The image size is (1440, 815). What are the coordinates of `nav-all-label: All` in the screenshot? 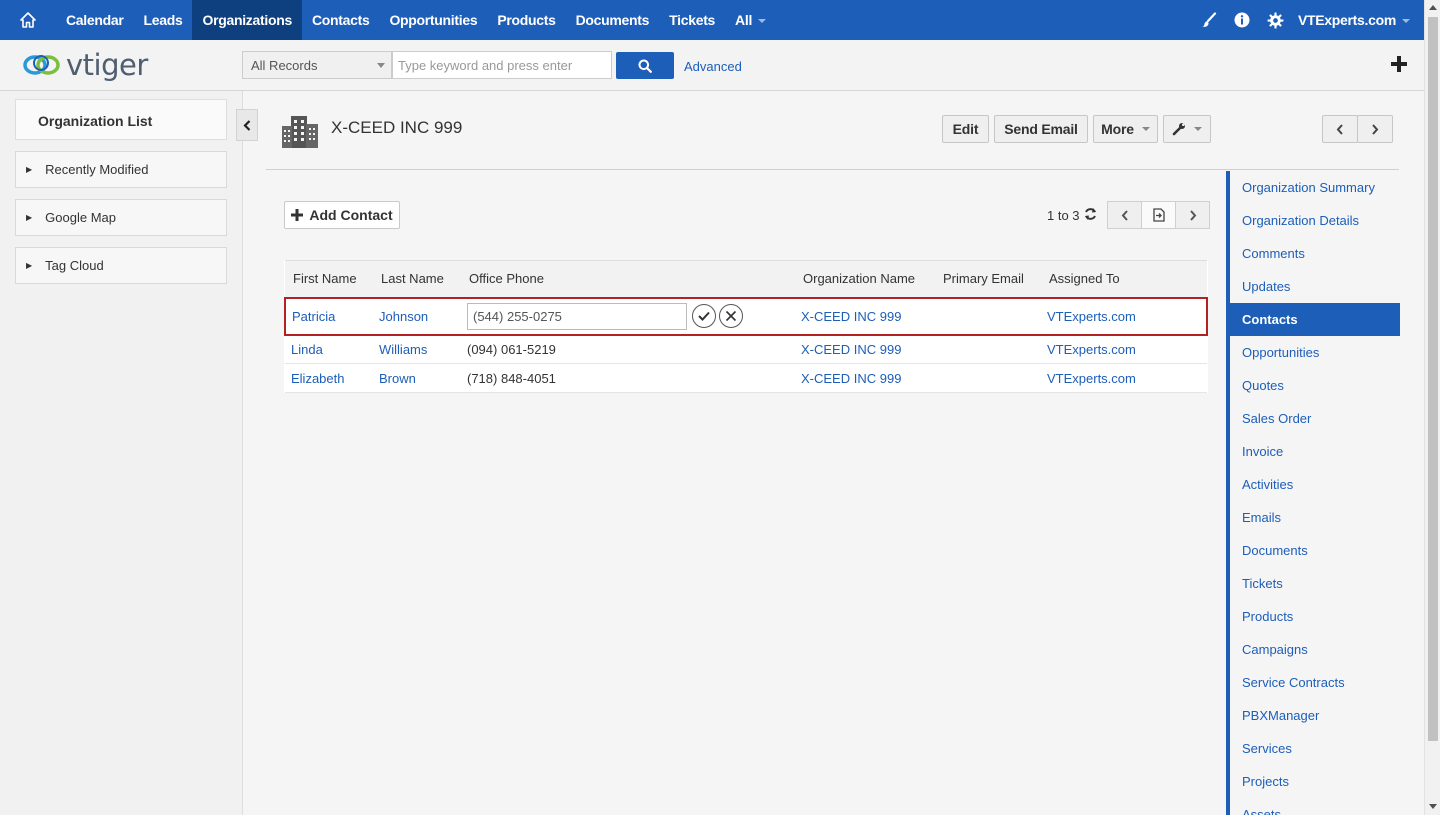 It's located at (744, 20).